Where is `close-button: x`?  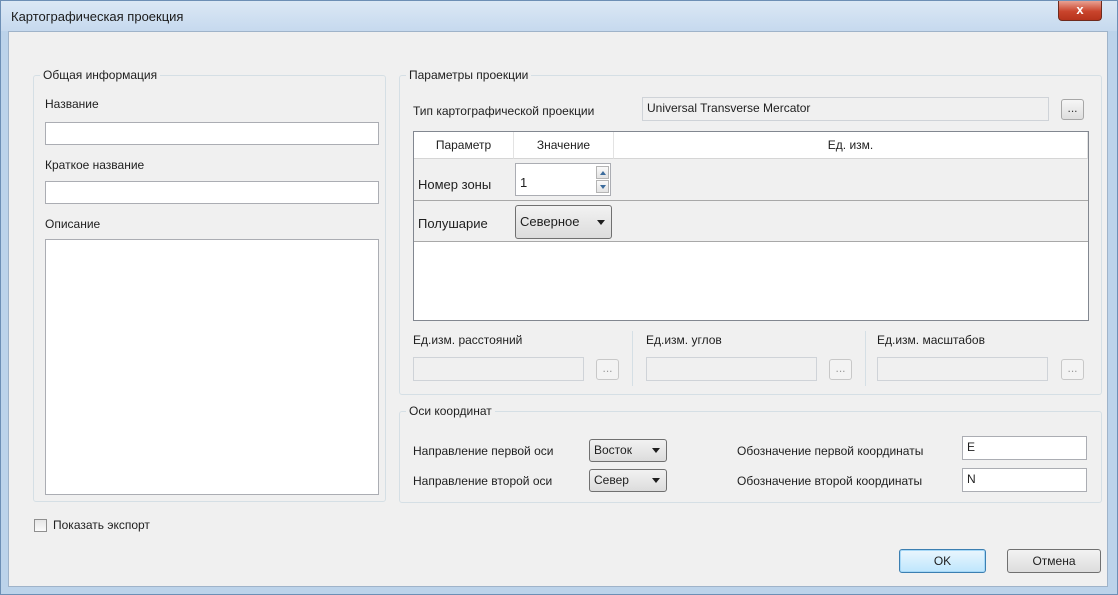 close-button: x is located at coordinates (1080, 11).